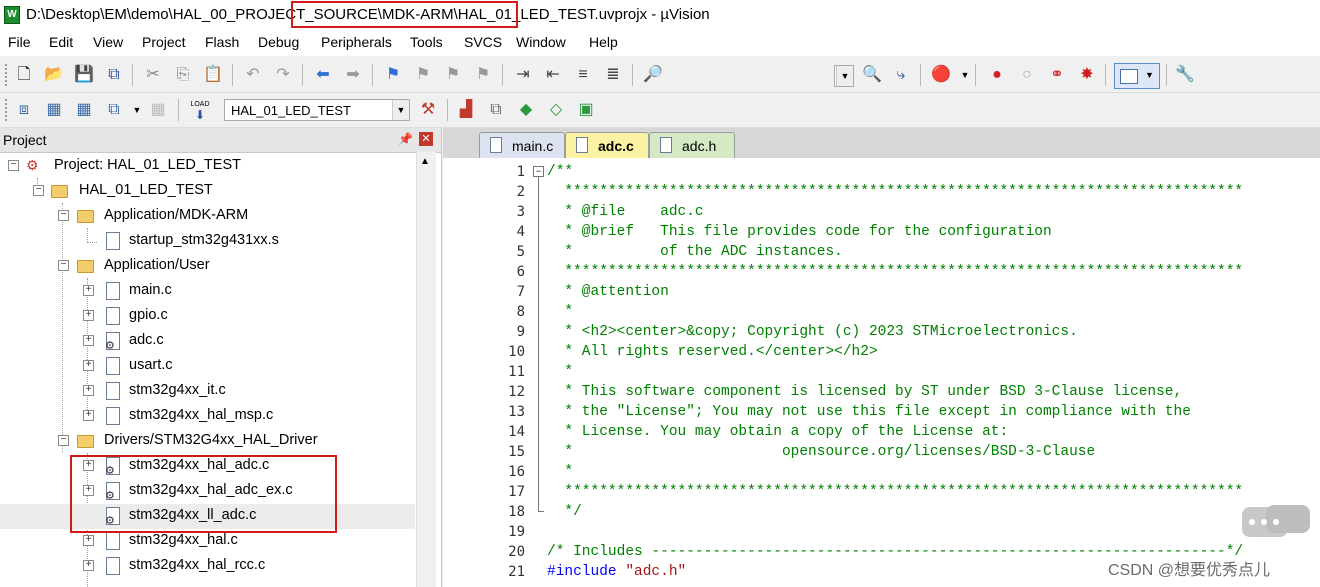  Describe the element at coordinates (207, 341) in the screenshot. I see `tree-file: + ⚙ adc.c` at that location.